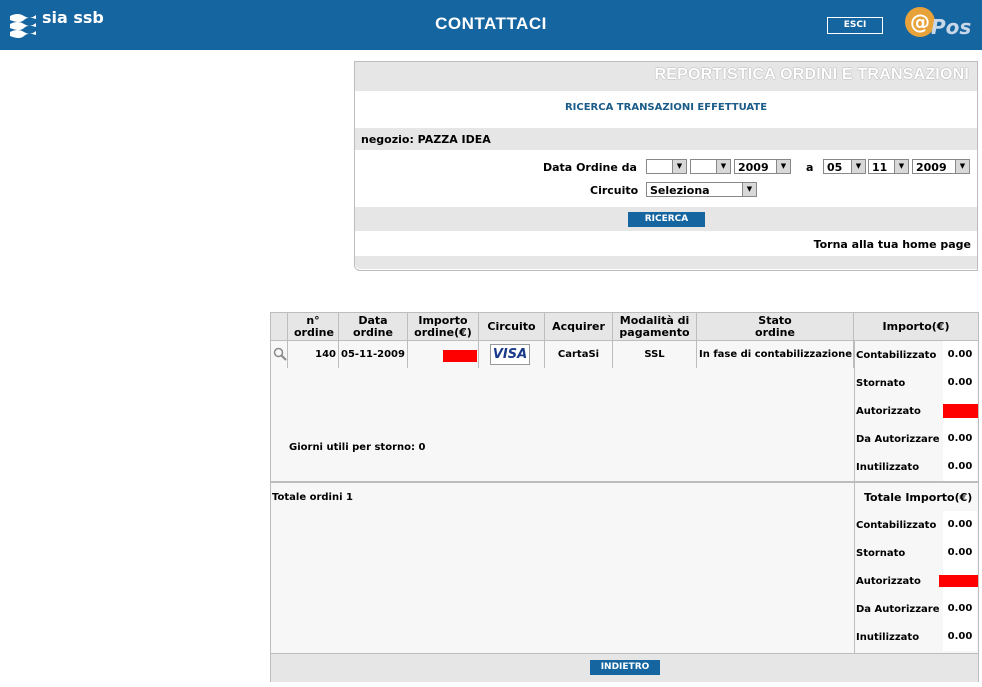  What do you see at coordinates (898, 609) in the screenshot?
I see `total-label: Da Autorizzare` at bounding box center [898, 609].